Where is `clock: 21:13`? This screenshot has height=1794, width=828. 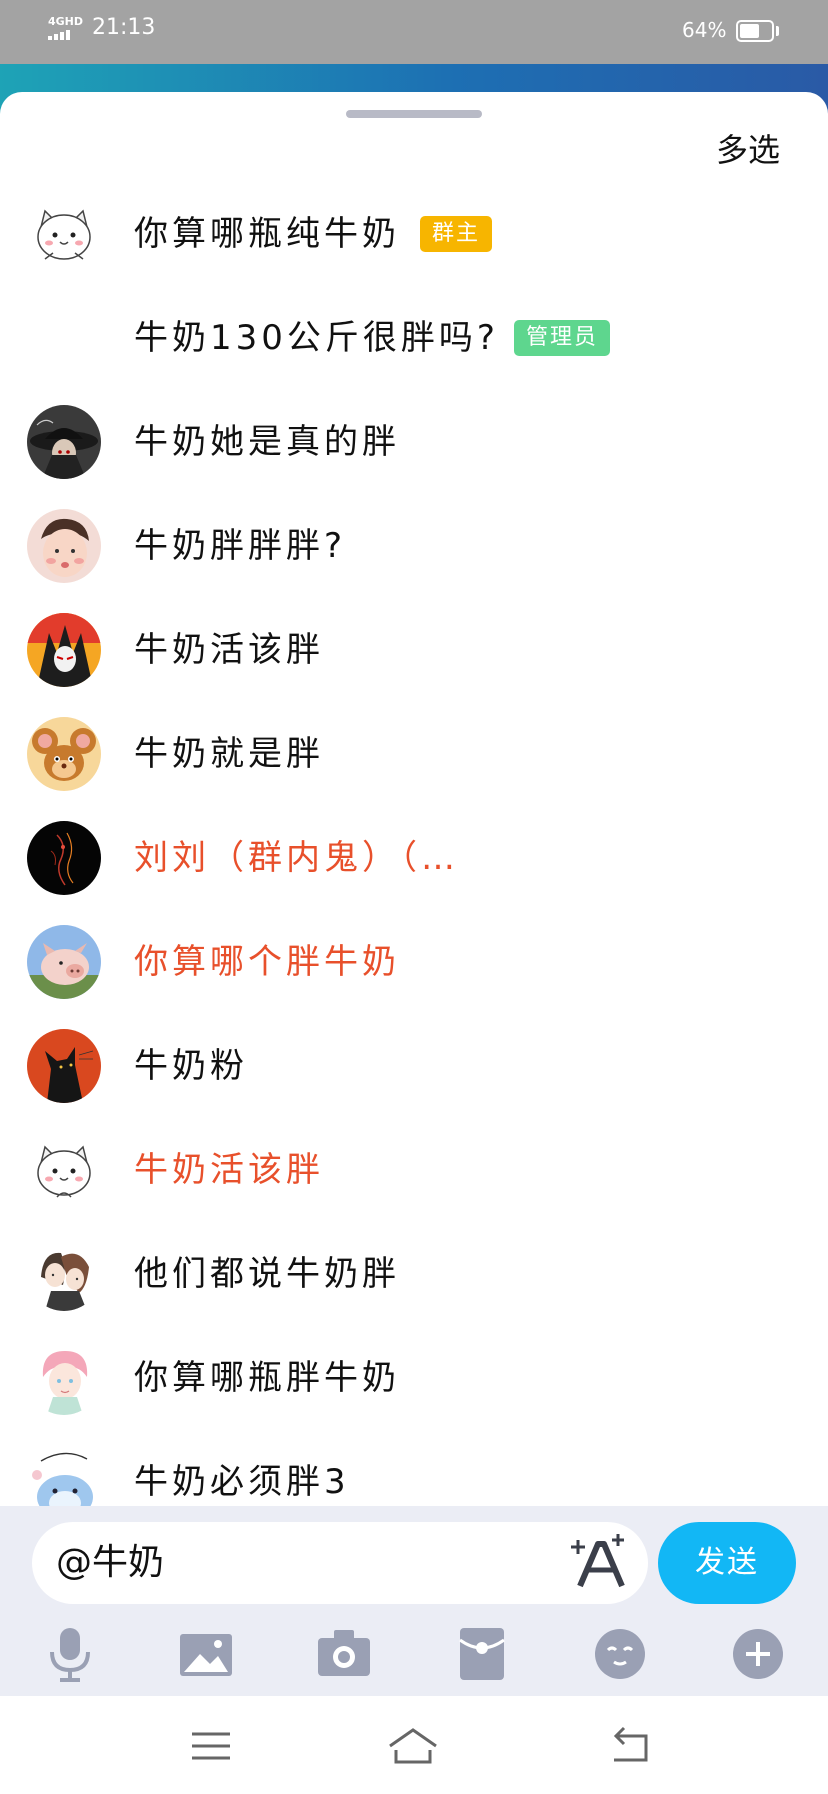
clock: 21:13 is located at coordinates (124, 27).